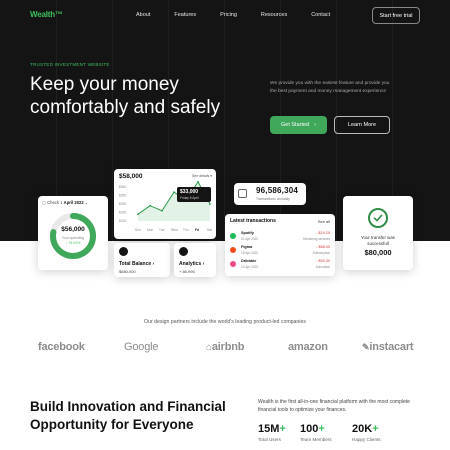 This screenshot has width=450, height=450. I want to click on transfer-message: Your transfer was successfull, so click(377, 240).